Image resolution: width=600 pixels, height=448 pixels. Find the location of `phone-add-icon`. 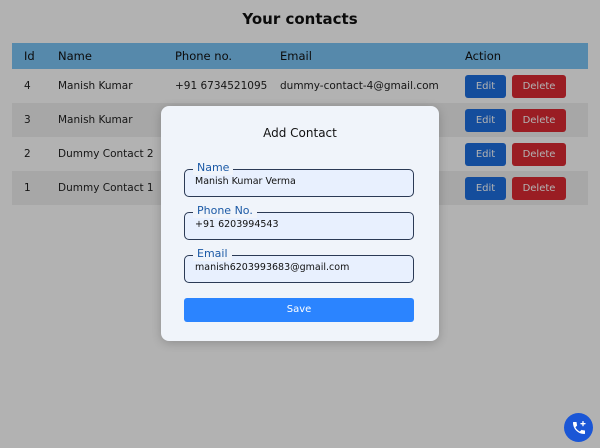

phone-add-icon is located at coordinates (579, 427).